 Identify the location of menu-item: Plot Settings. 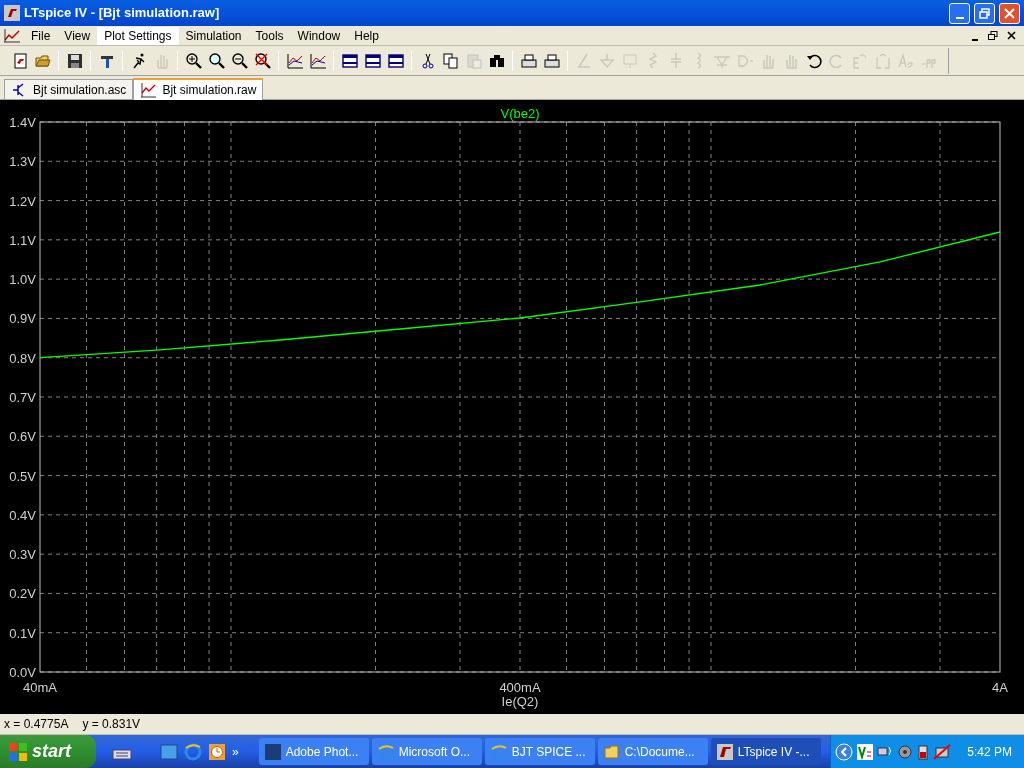
(138, 35).